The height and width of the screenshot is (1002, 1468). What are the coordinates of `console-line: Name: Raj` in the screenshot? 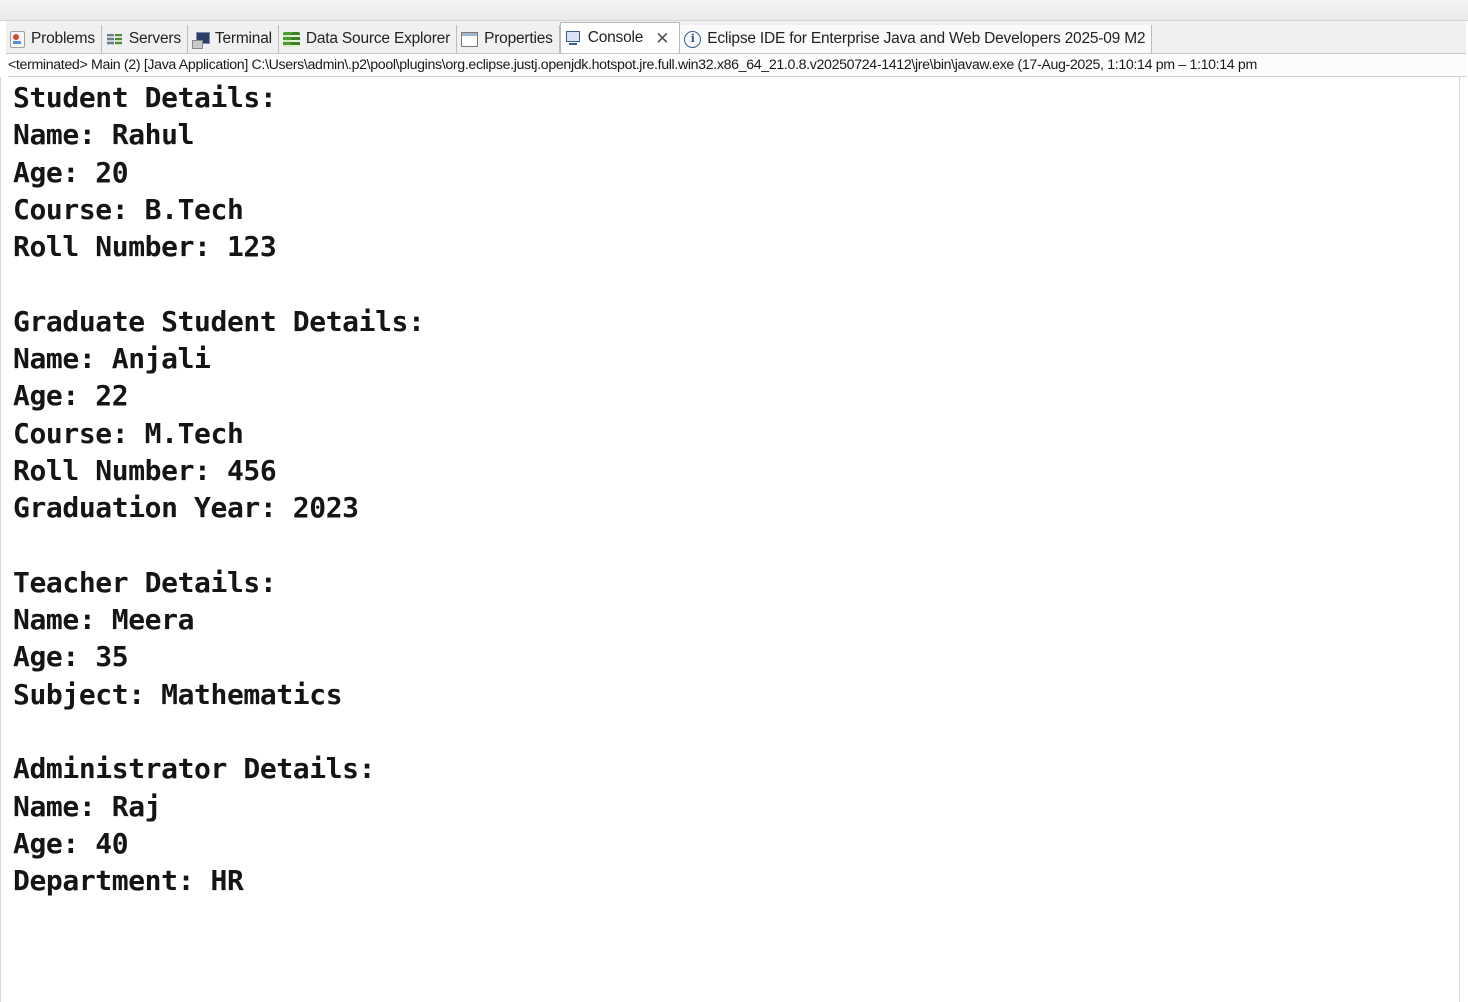 It's located at (87, 806).